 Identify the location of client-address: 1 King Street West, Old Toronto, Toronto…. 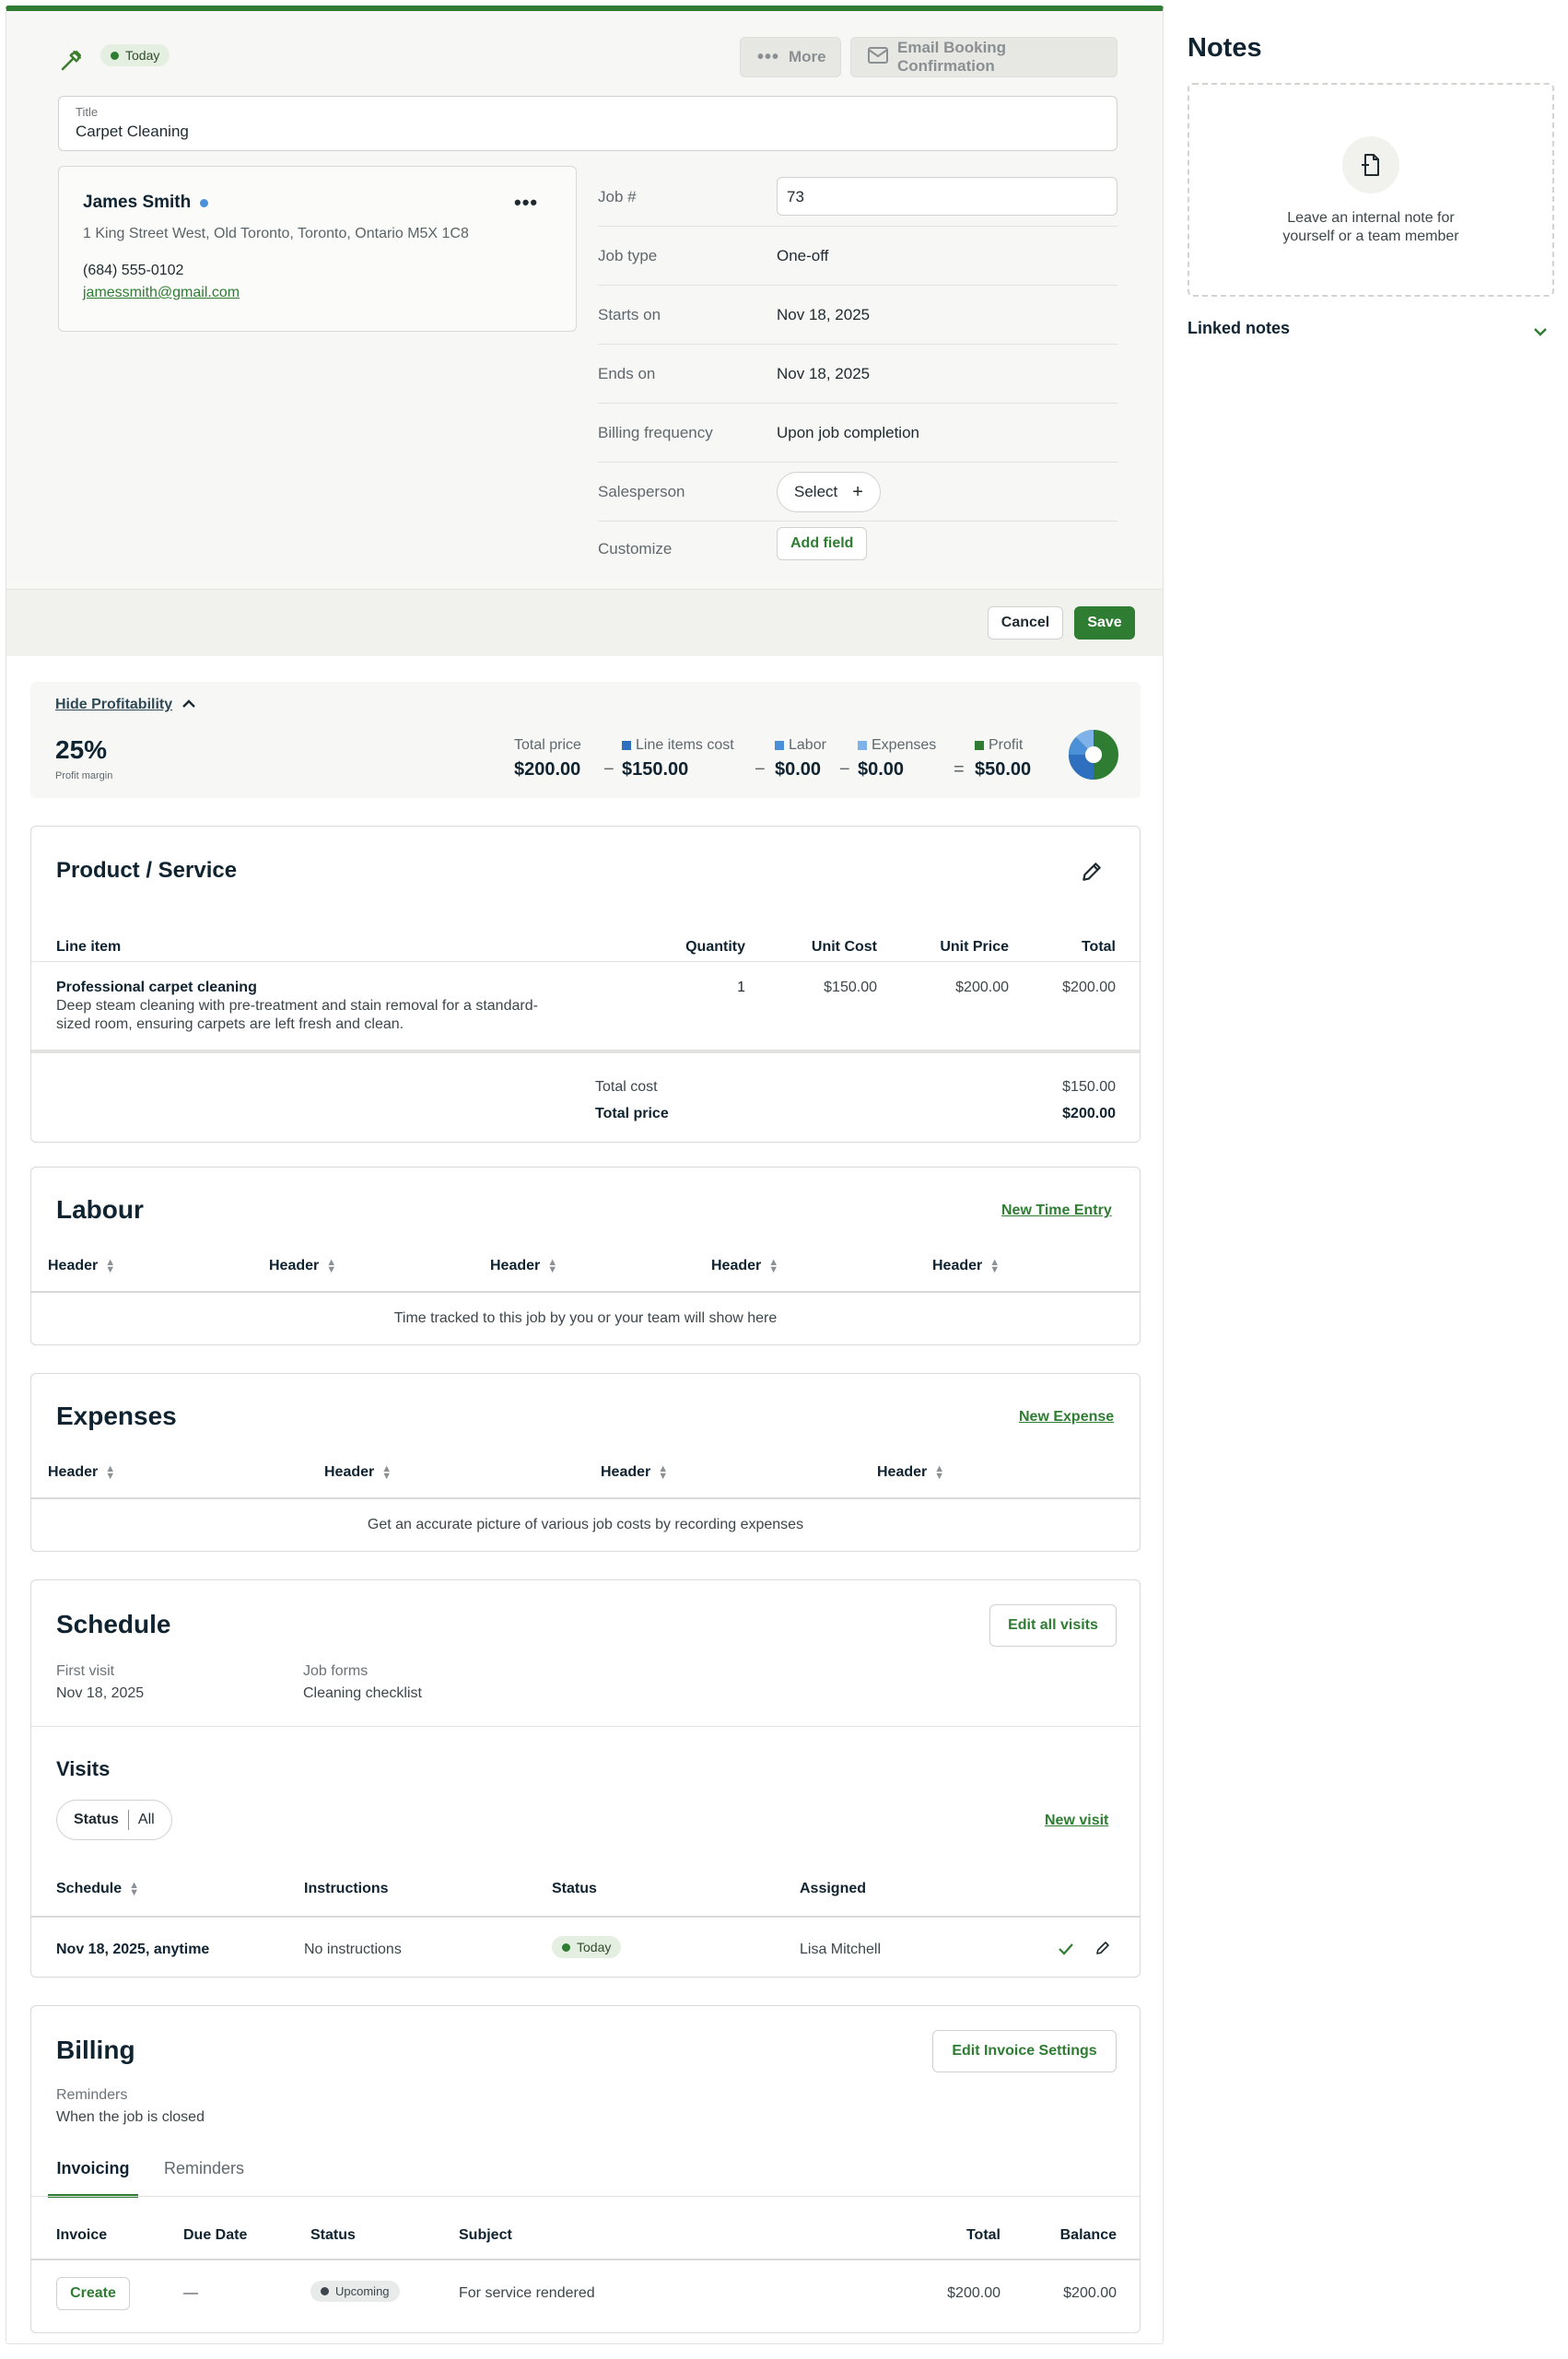
(276, 233).